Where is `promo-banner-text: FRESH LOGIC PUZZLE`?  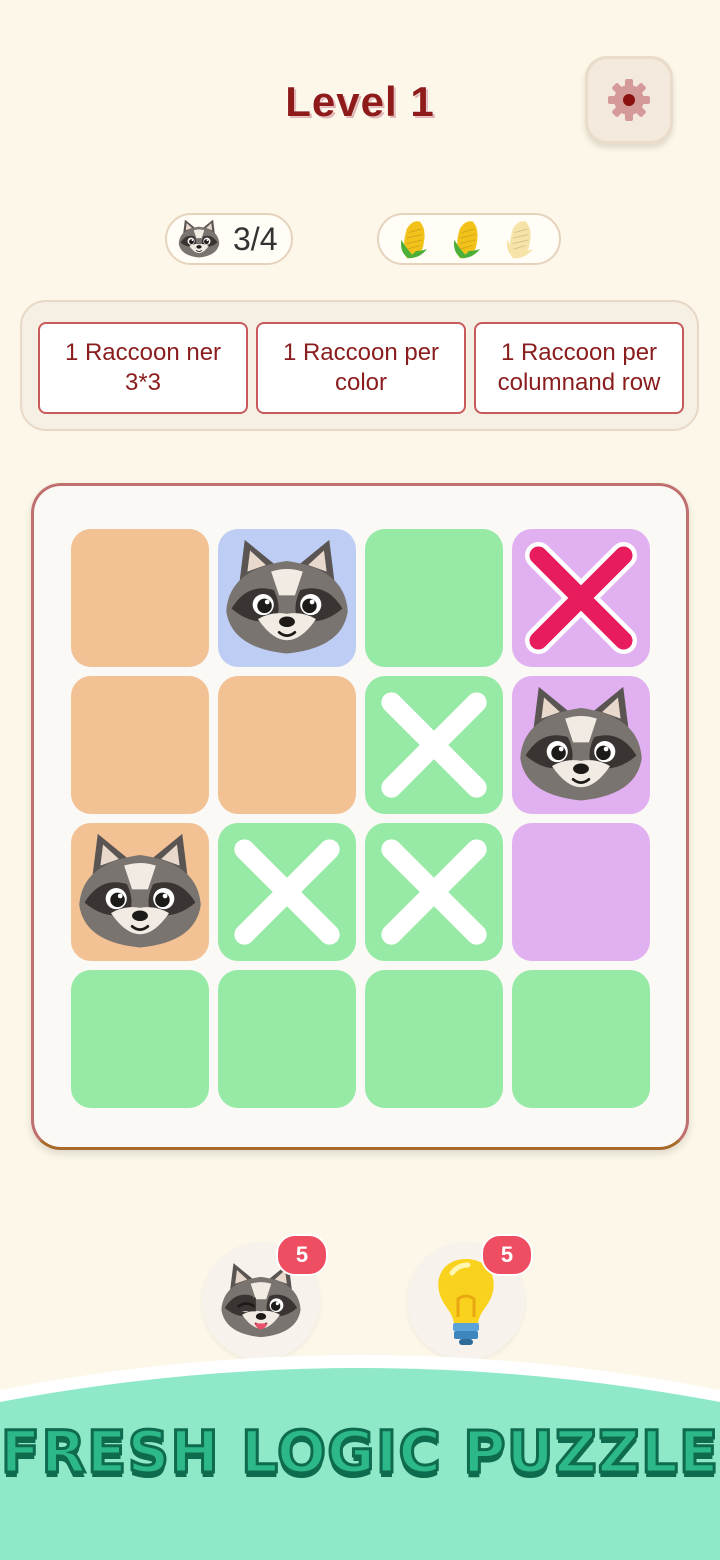
promo-banner-text: FRESH LOGIC PUZZLE is located at coordinates (360, 1452).